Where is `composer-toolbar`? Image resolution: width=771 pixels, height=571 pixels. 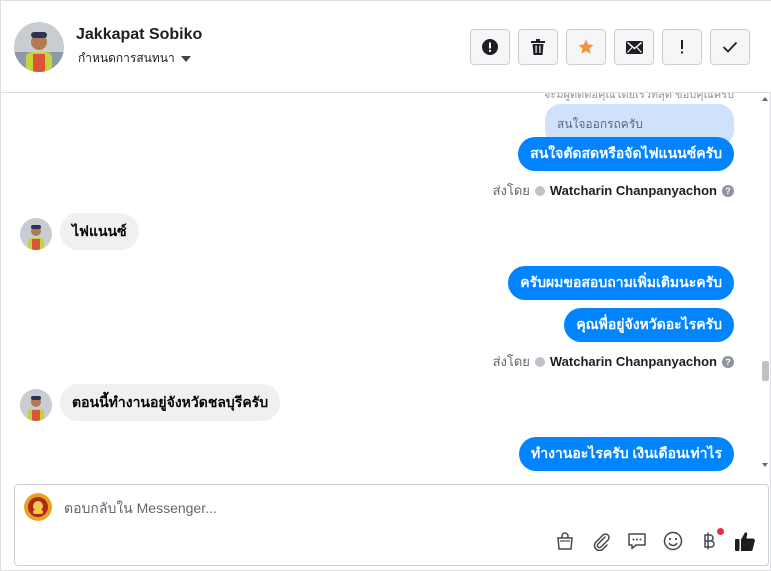 composer-toolbar is located at coordinates (655, 540).